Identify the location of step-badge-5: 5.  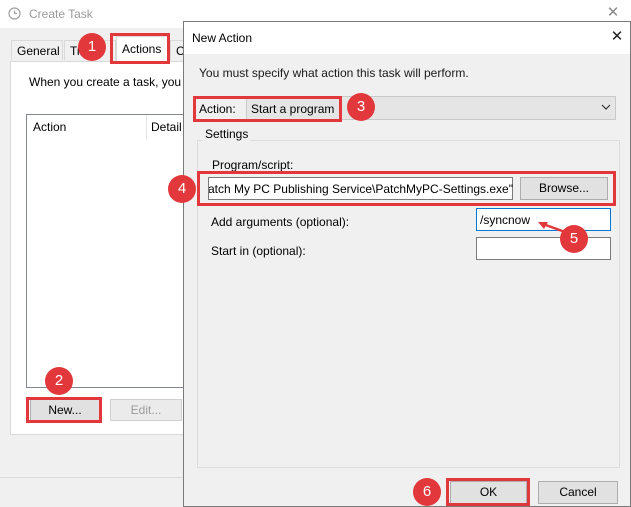
(574, 239).